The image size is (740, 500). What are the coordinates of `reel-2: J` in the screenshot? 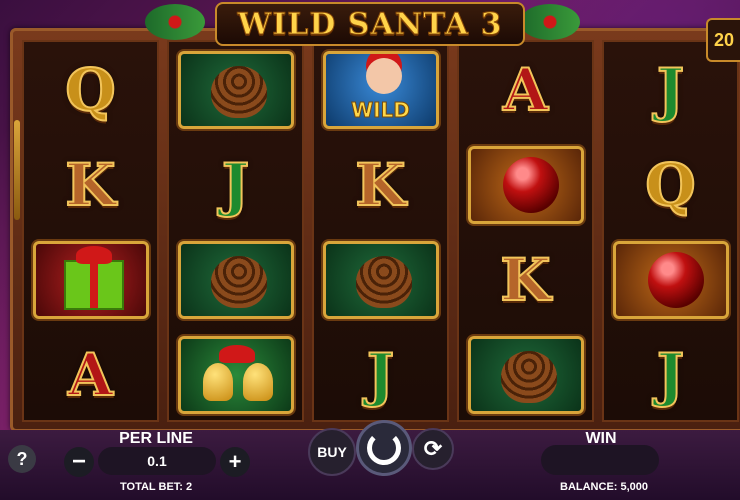 It's located at (235, 231).